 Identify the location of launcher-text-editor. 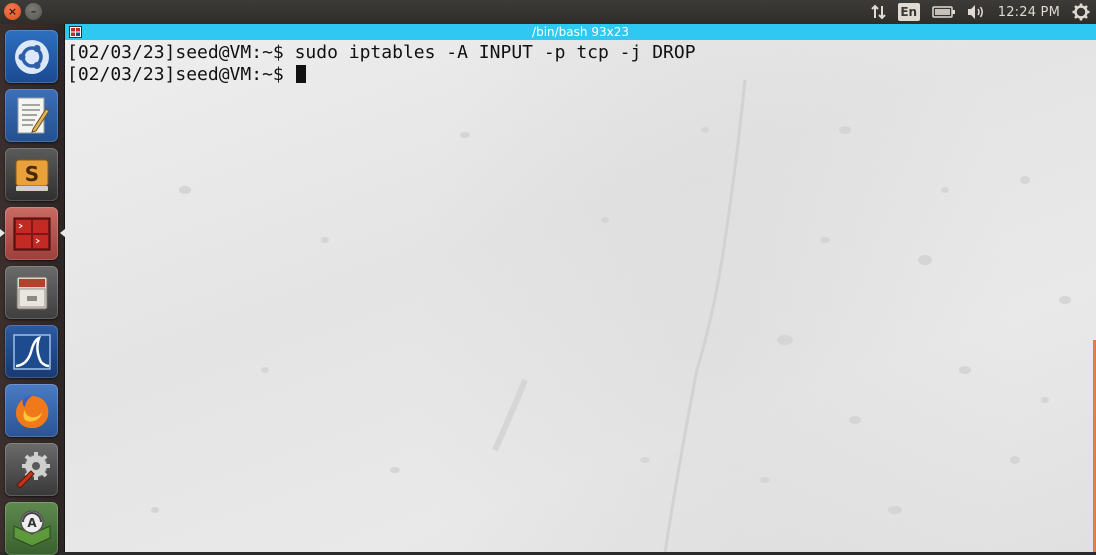
(31, 115).